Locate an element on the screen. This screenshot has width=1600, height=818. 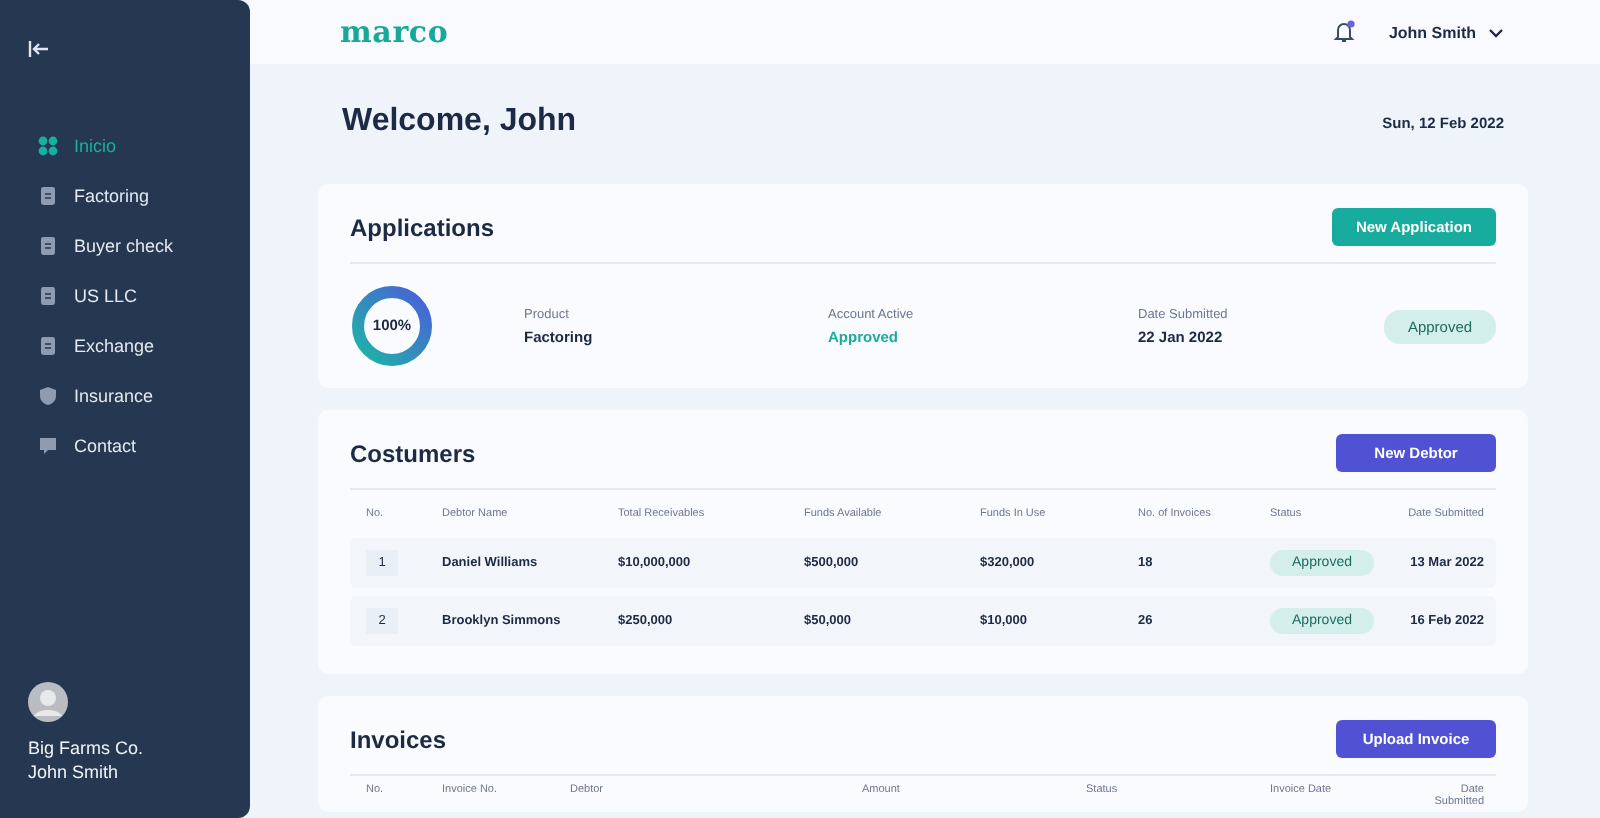
bell-icon is located at coordinates (1344, 32).